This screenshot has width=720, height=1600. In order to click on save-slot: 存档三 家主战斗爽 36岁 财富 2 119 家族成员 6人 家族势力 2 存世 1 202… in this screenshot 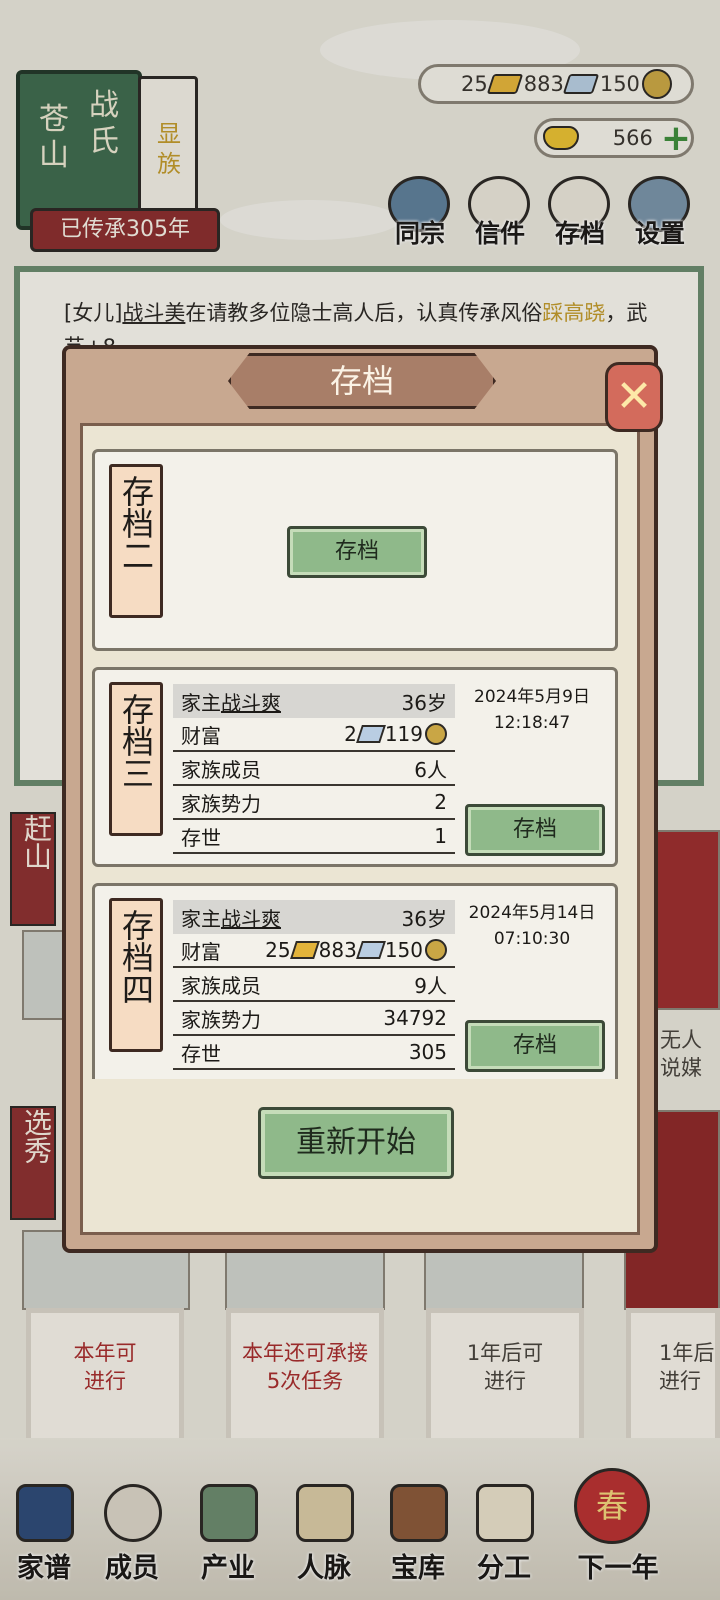, I will do `click(355, 767)`.